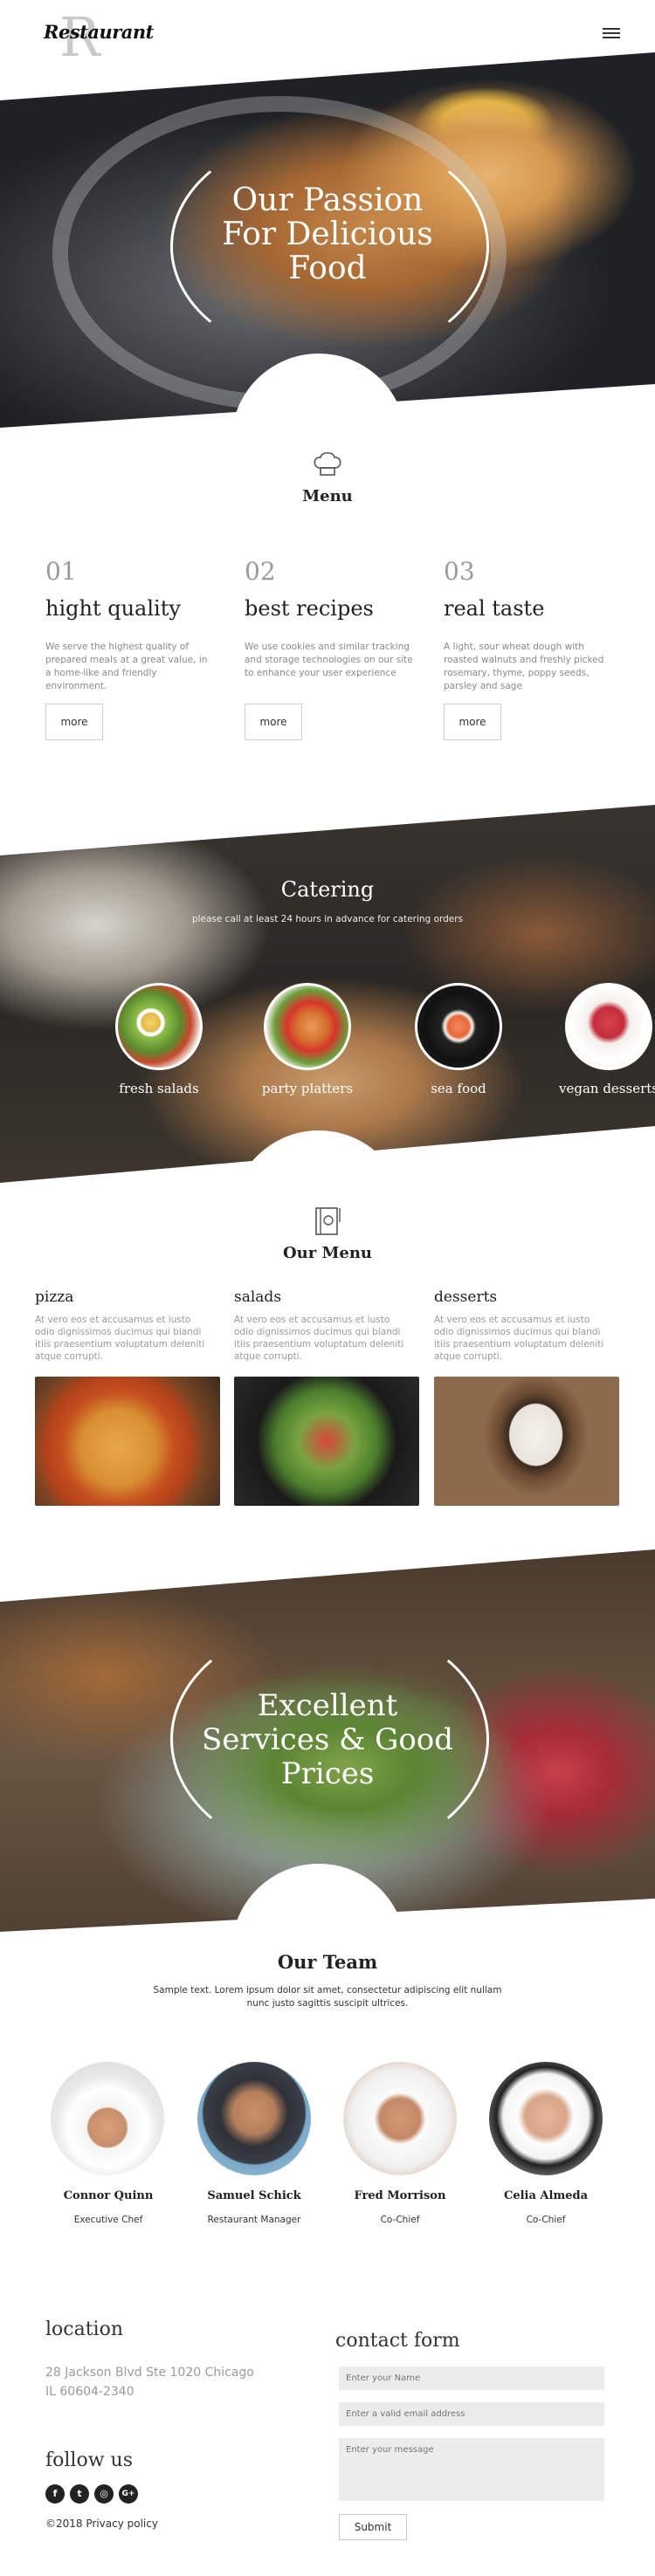  Describe the element at coordinates (607, 1088) in the screenshot. I see `vegan-desserts-label: vegan desserts` at that location.